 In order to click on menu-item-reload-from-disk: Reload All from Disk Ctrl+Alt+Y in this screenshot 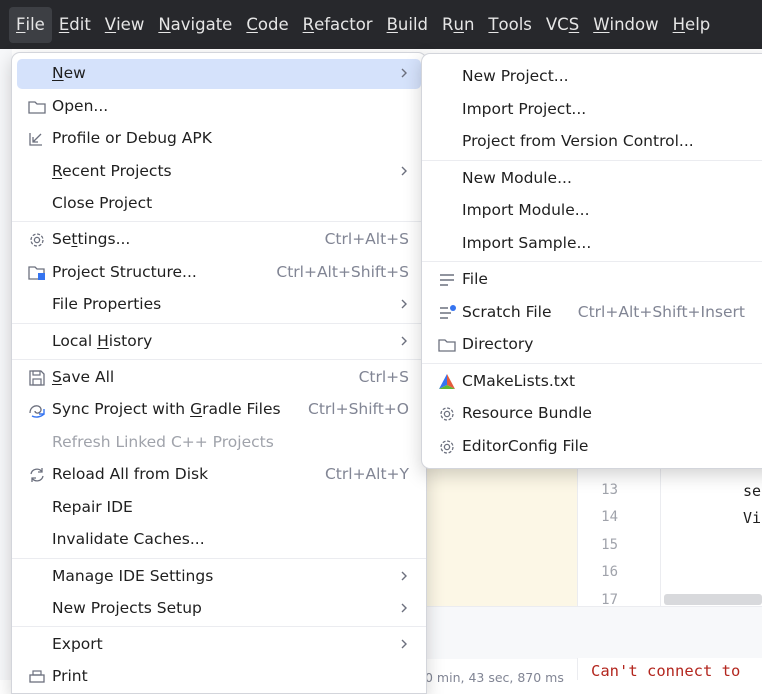, I will do `click(219, 475)`.